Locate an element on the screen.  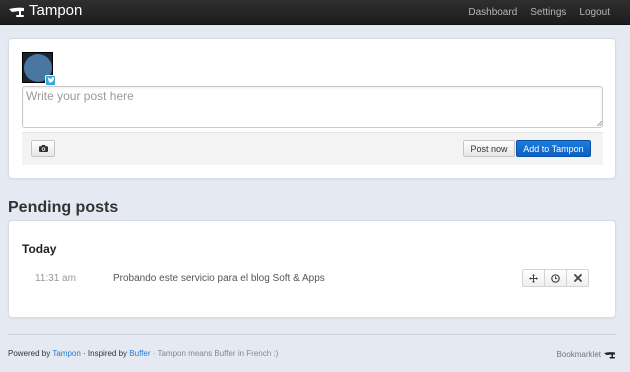
footer-divider is located at coordinates (312, 334).